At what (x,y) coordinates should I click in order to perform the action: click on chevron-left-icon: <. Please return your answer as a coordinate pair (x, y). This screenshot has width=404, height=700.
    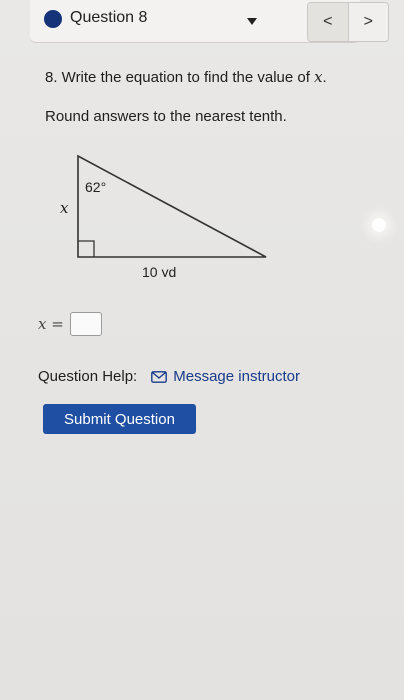
    Looking at the image, I should click on (328, 21).